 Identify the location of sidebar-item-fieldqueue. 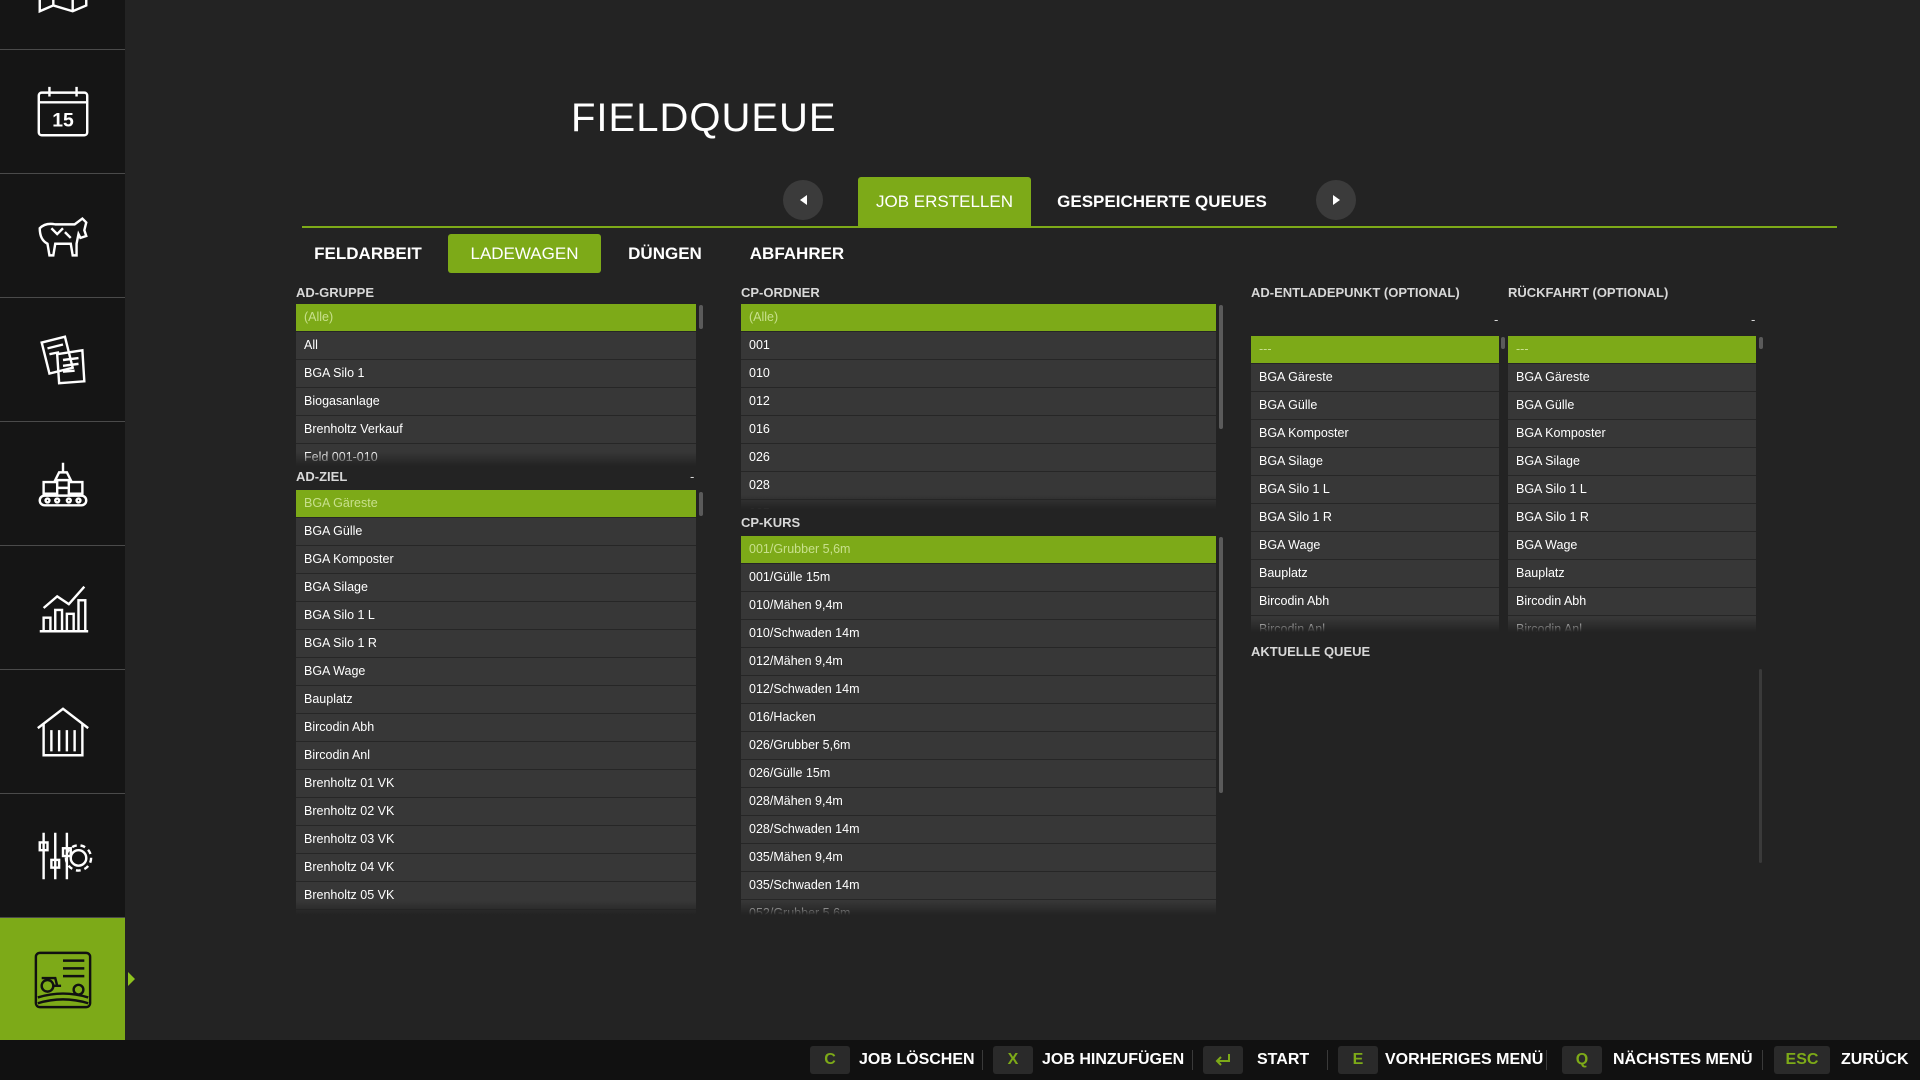
(62, 979).